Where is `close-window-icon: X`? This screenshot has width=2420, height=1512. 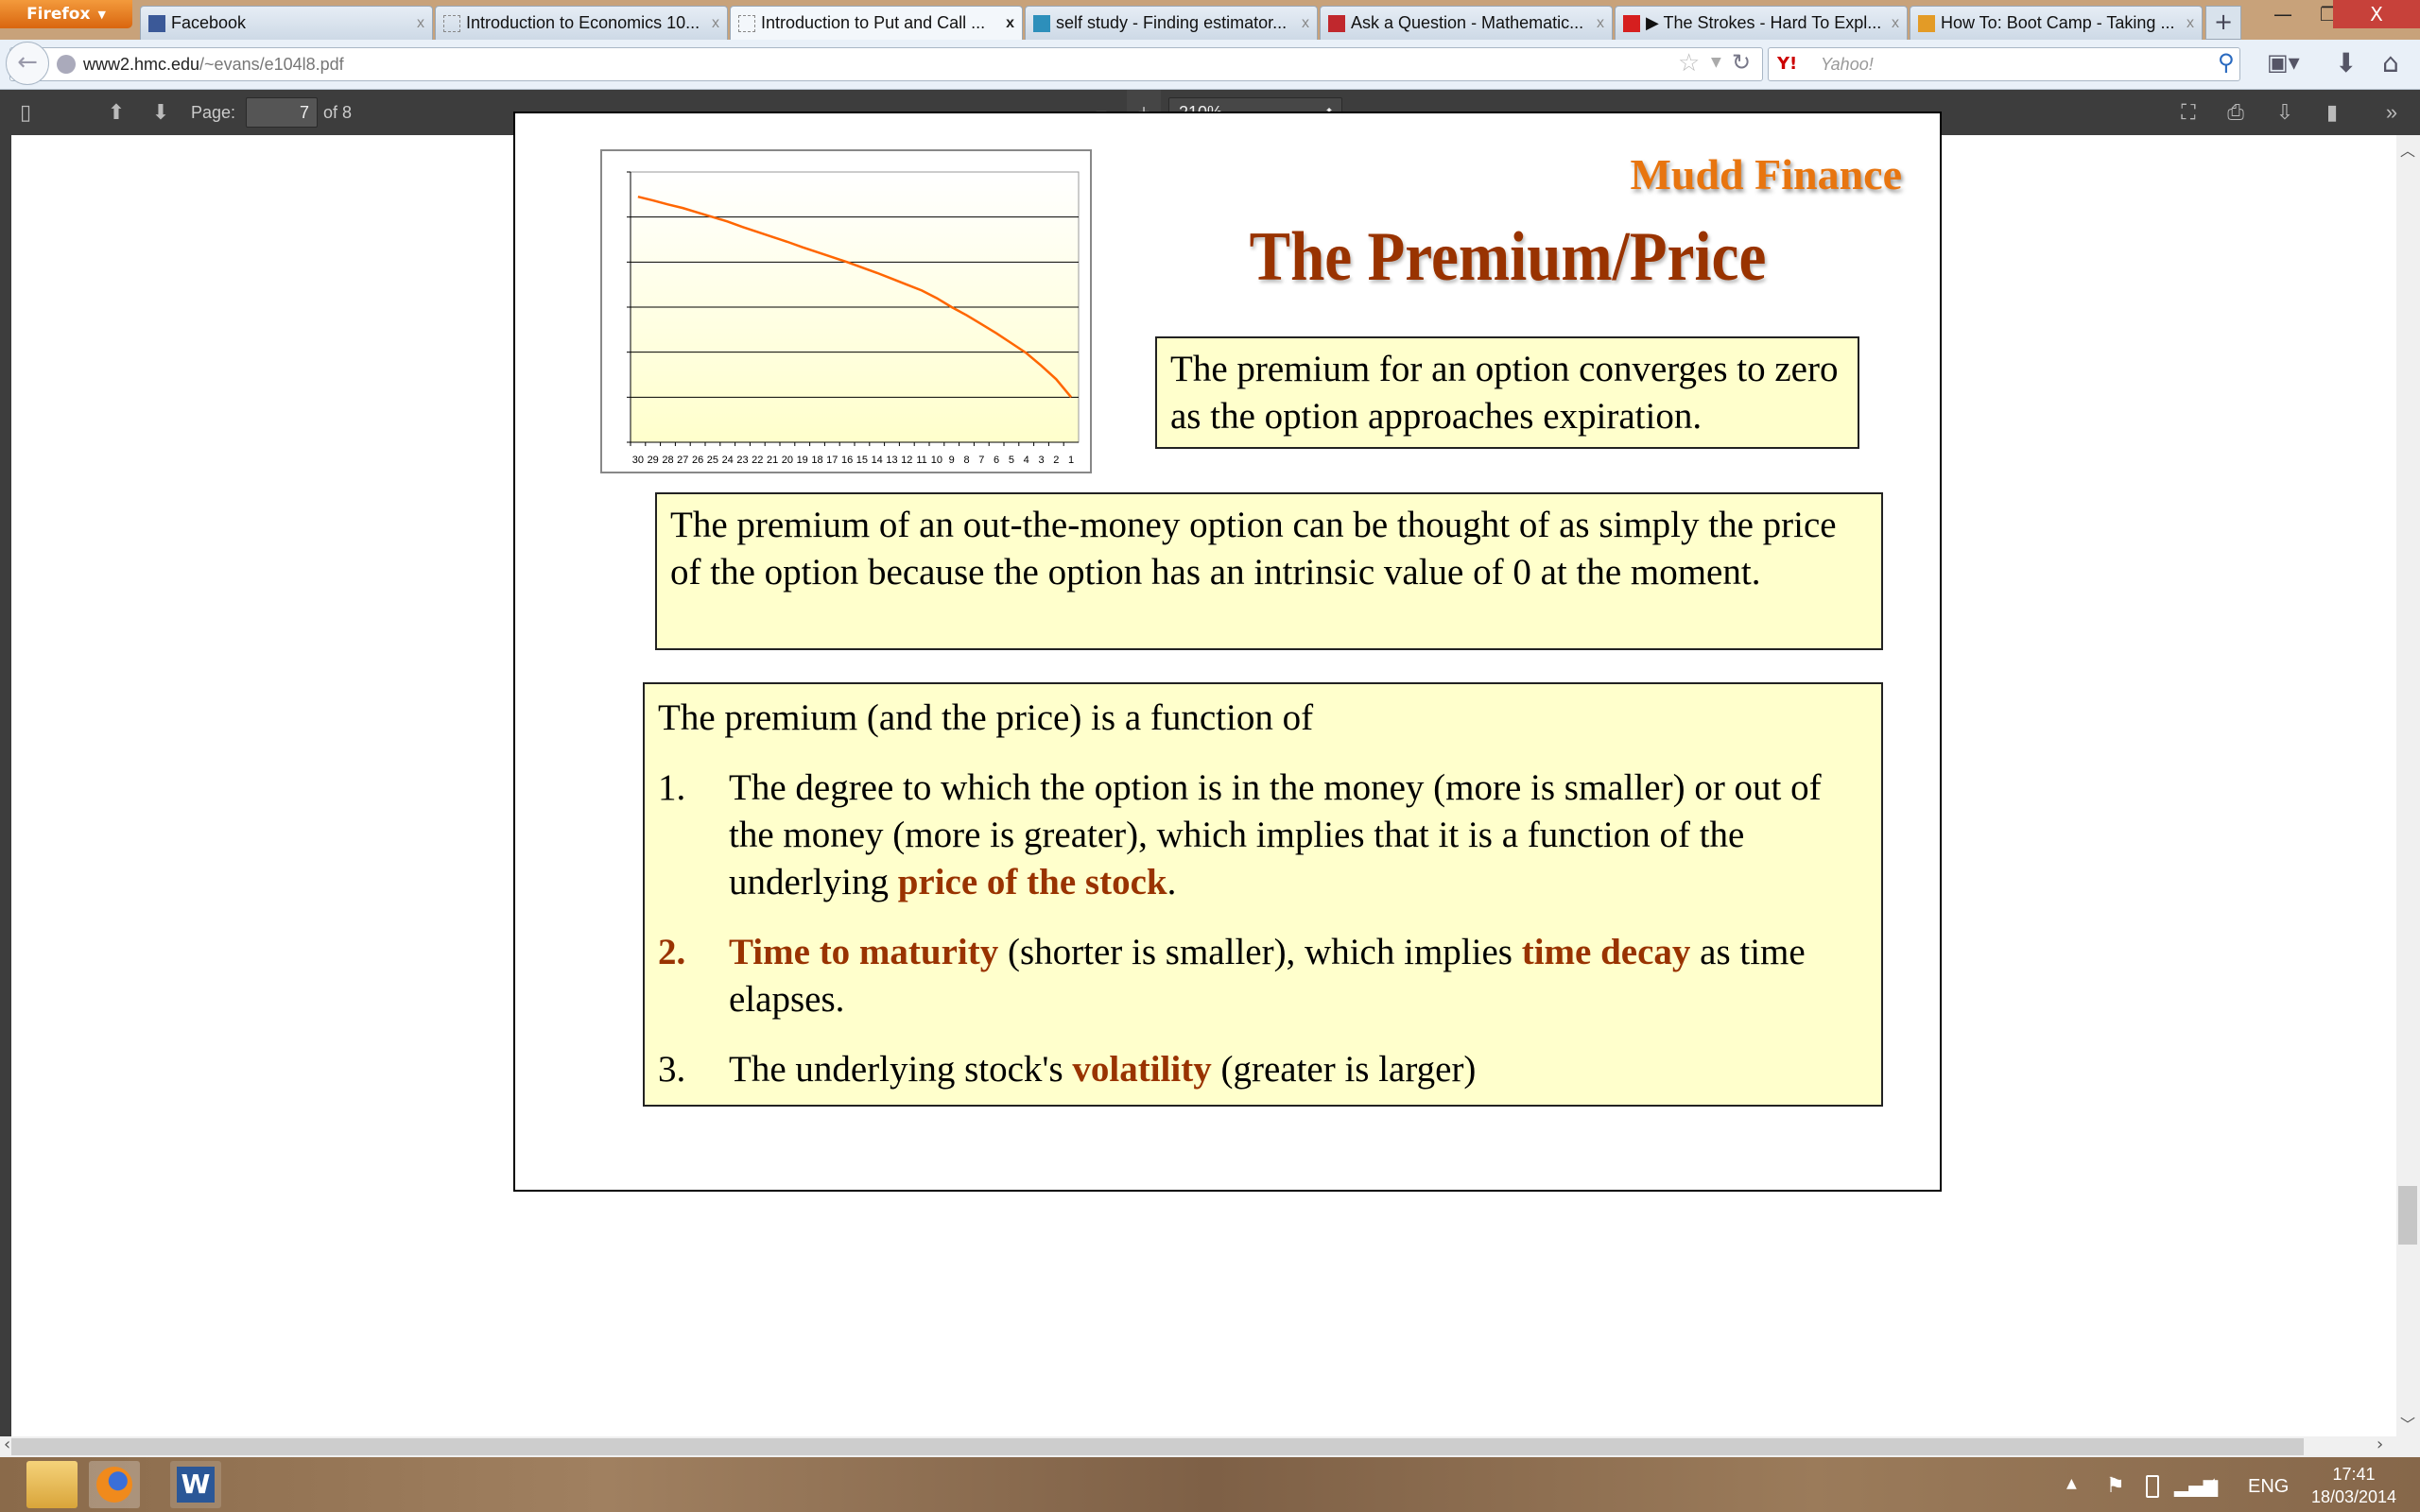
close-window-icon: X is located at coordinates (2376, 14).